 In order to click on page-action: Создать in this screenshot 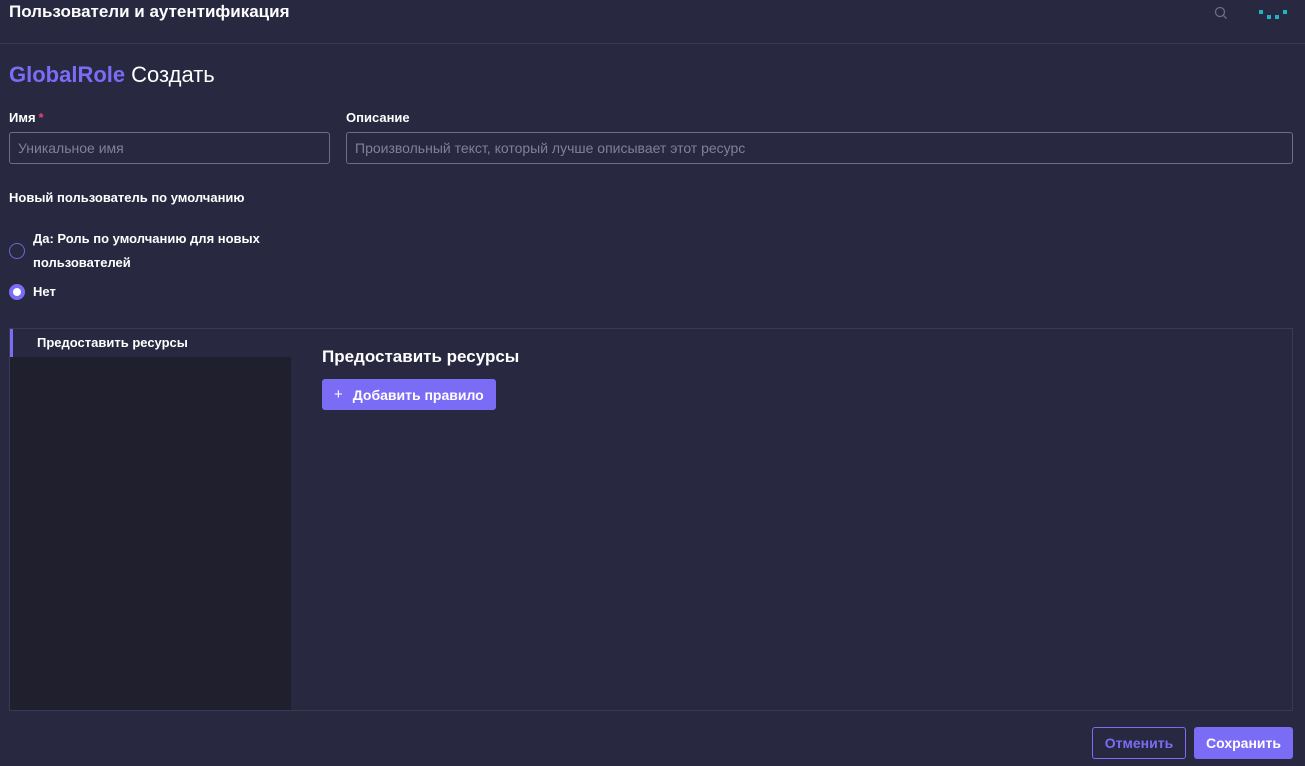, I will do `click(173, 74)`.